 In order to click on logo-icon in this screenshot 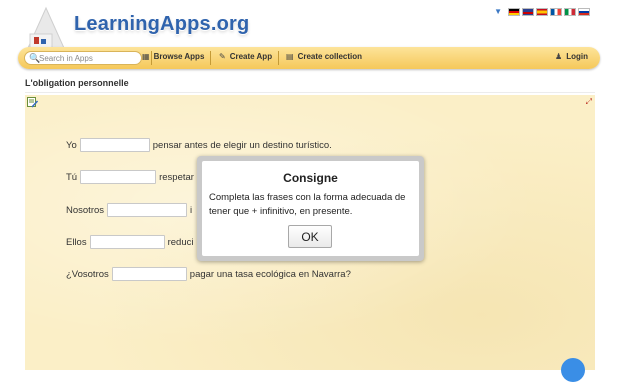, I will do `click(46, 27)`.